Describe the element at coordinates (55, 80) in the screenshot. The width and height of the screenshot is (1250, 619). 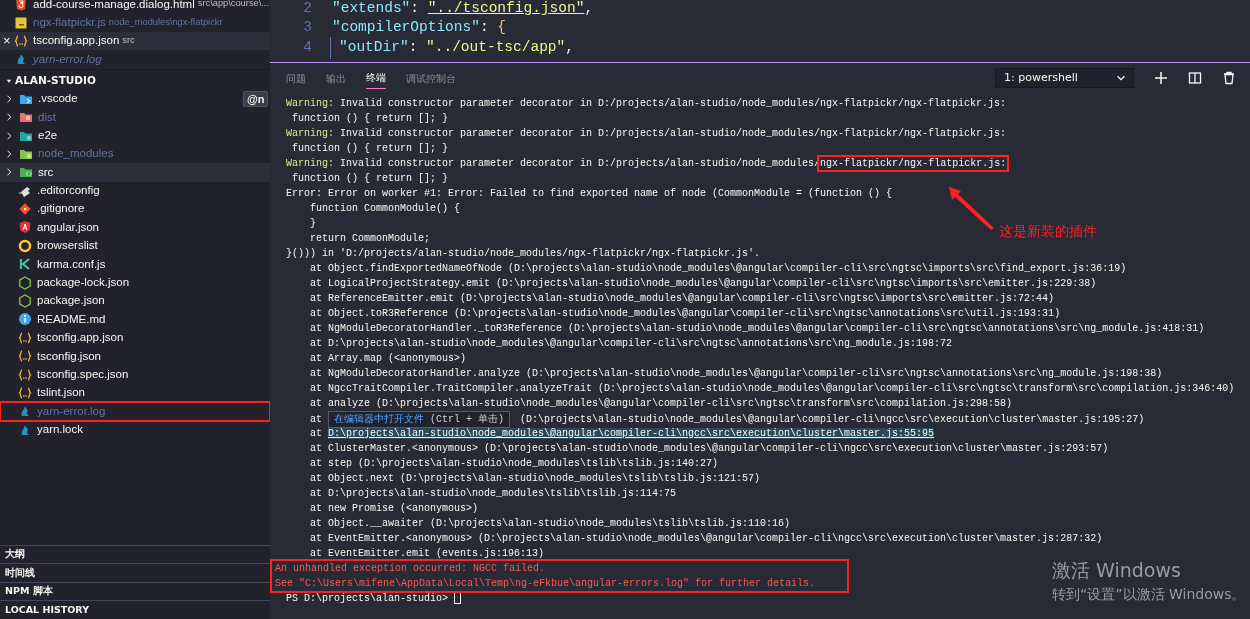
I see `section-title: ALAN-STUDIO` at that location.